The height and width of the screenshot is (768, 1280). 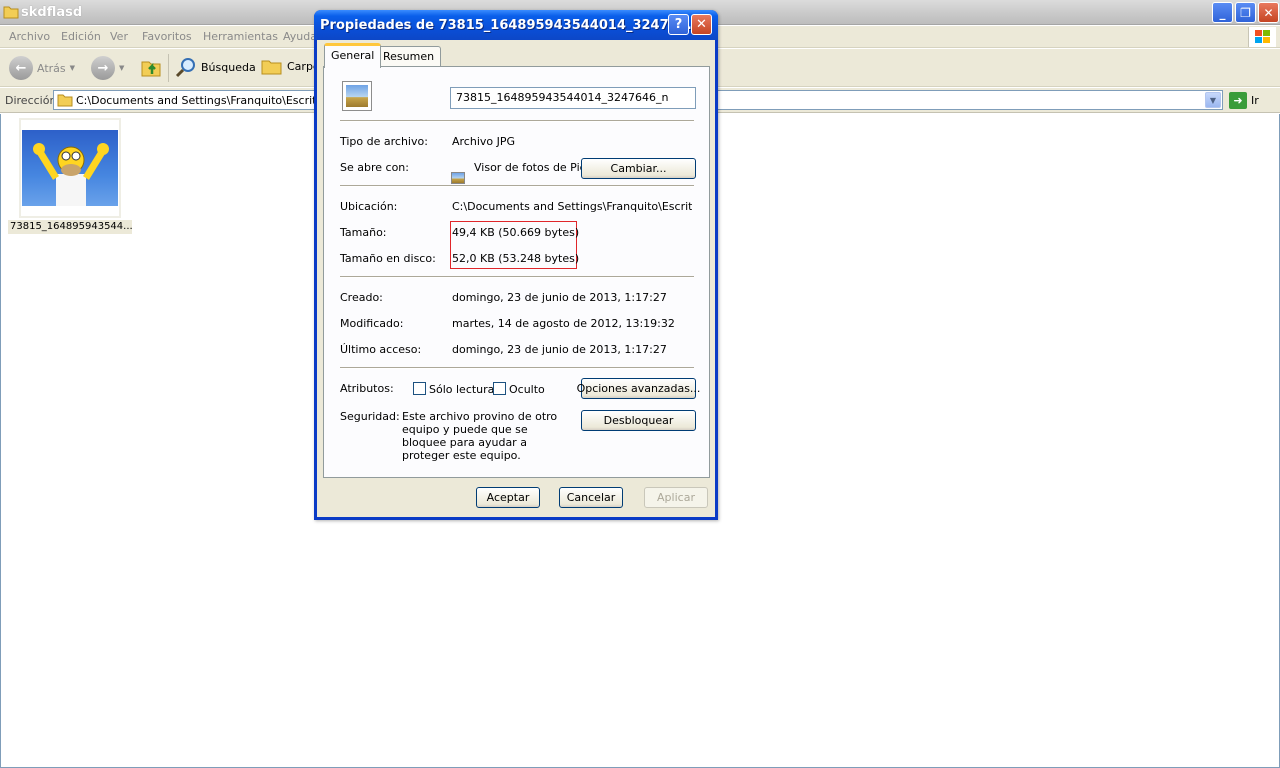 I want to click on restore-button: ❐, so click(x=1245, y=12).